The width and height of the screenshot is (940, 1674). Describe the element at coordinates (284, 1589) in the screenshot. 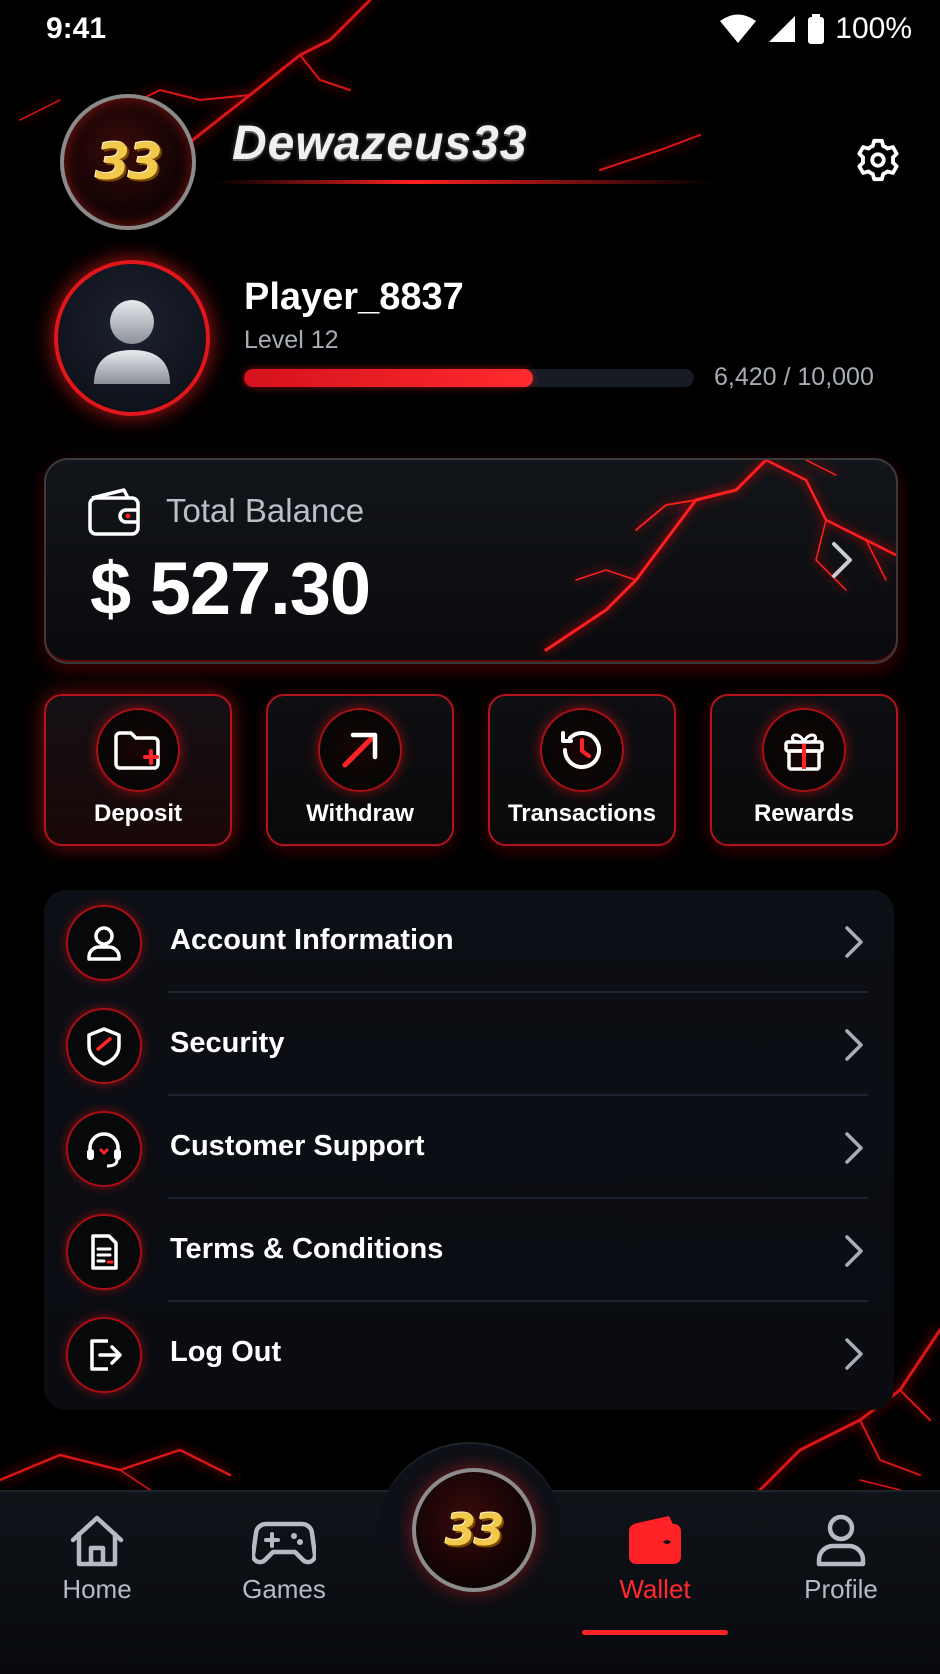

I see `nav-label: Games` at that location.